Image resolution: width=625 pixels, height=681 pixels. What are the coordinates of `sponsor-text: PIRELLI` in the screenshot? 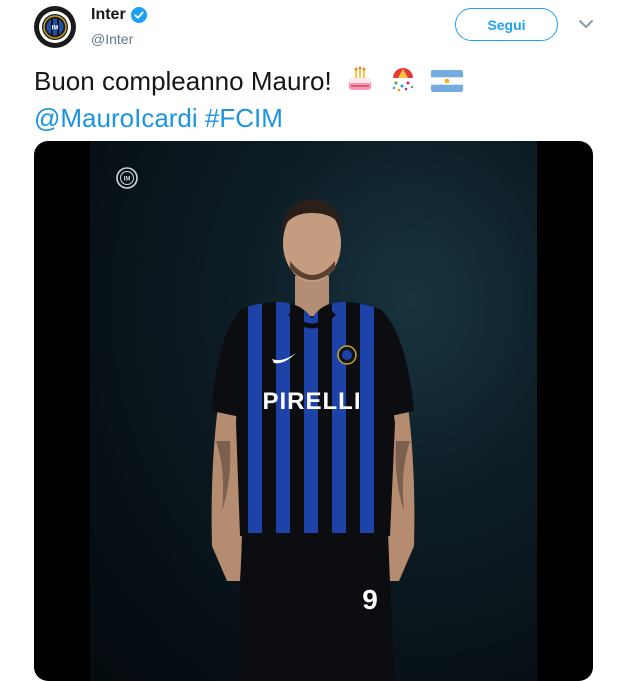 It's located at (311, 401).